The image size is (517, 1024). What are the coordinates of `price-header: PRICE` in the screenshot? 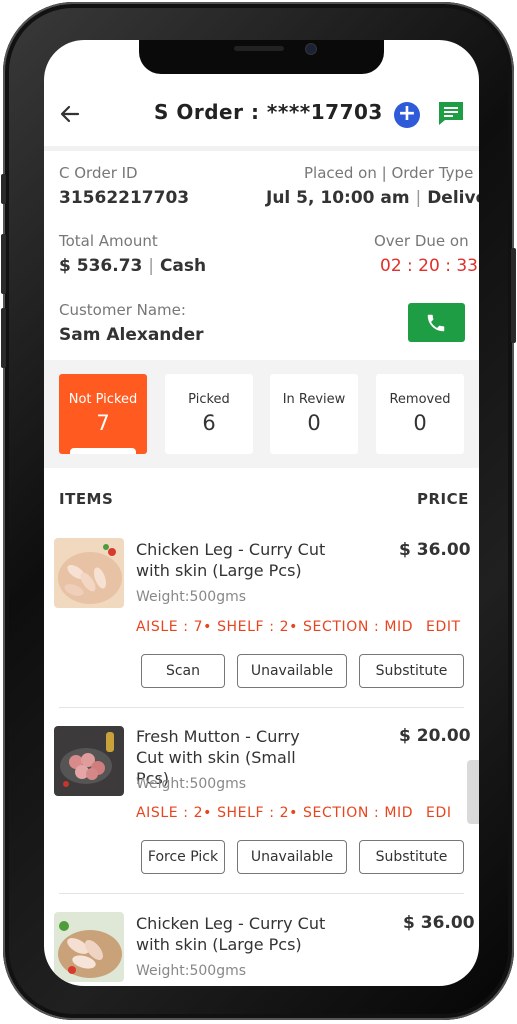 It's located at (443, 499).